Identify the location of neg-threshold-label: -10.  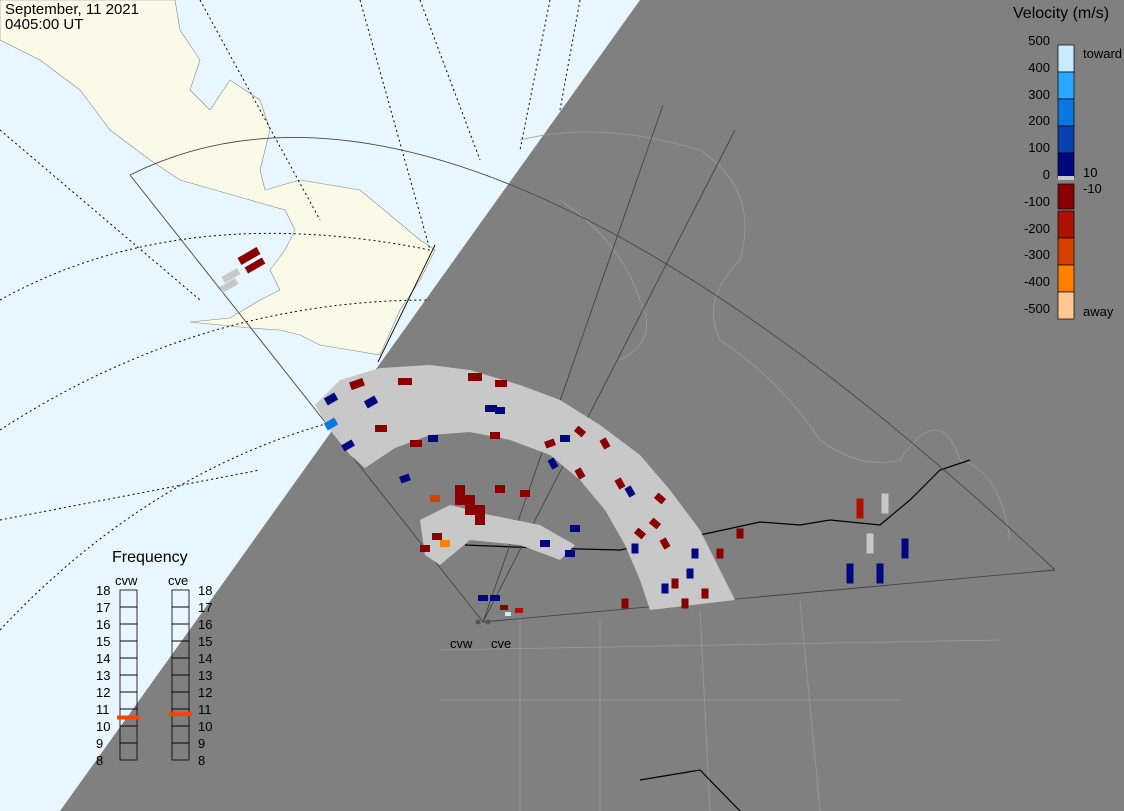
(1092, 188).